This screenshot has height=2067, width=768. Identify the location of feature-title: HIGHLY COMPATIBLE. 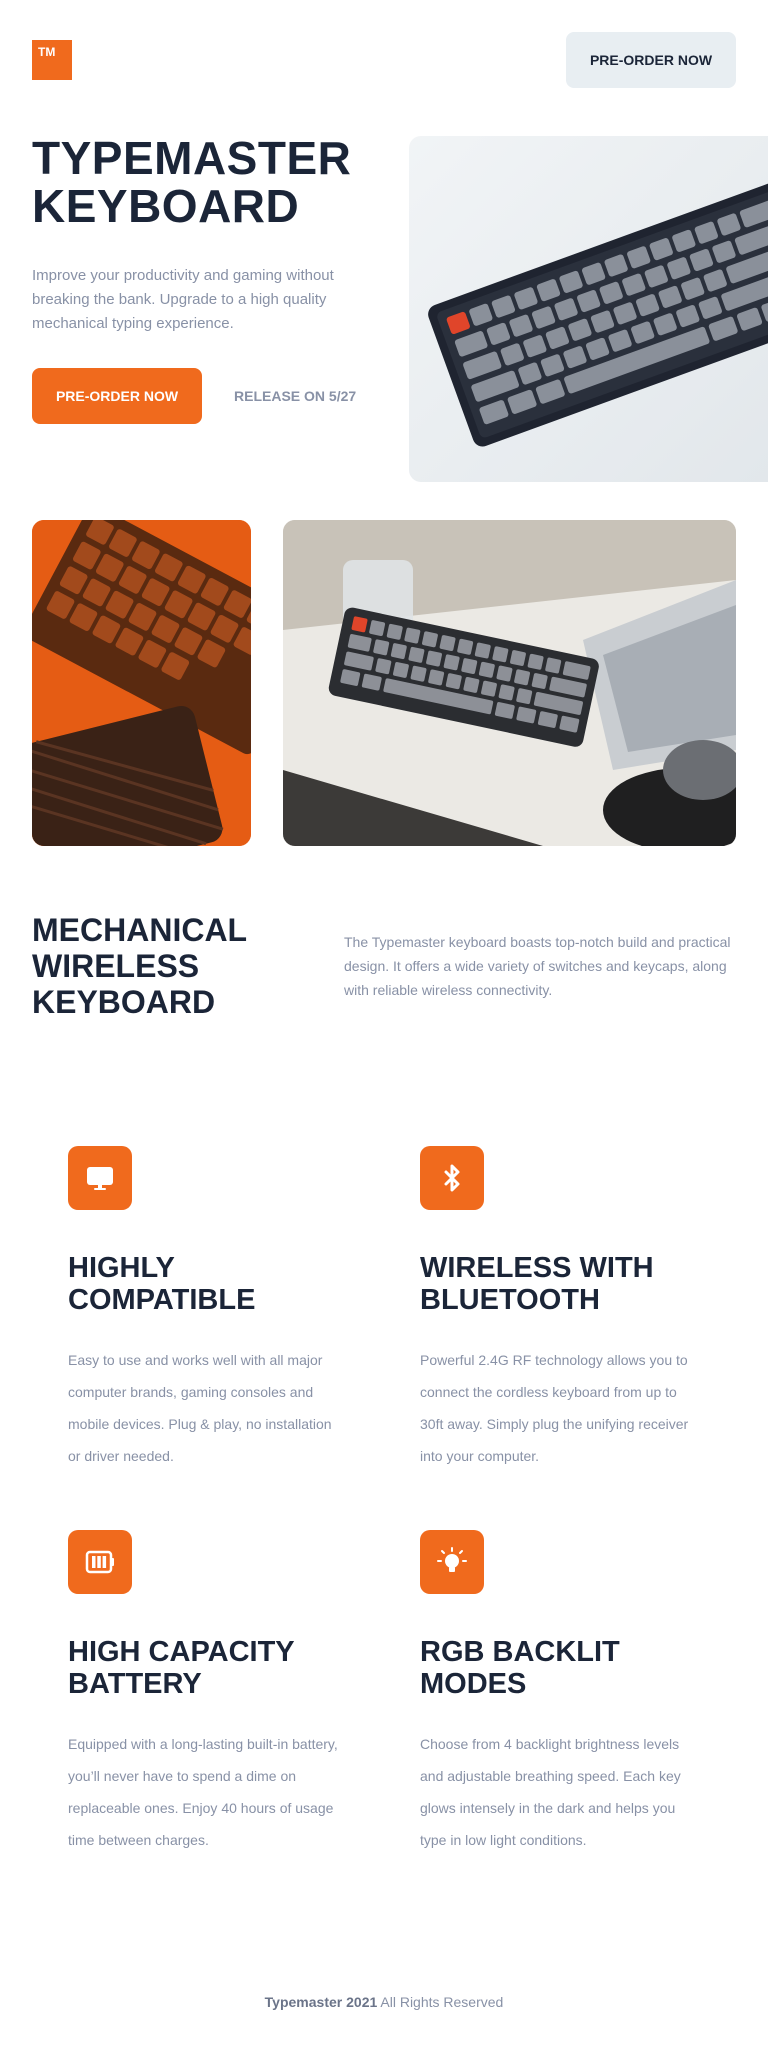
(162, 1284).